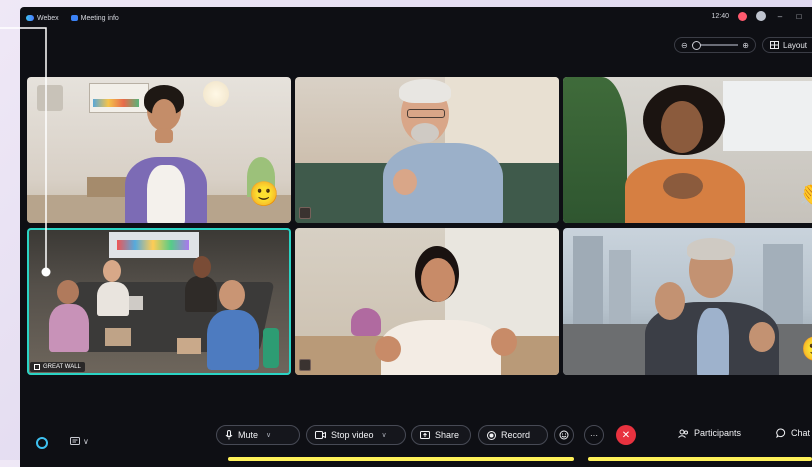 This screenshot has width=812, height=467. Describe the element at coordinates (107, 187) in the screenshot. I see `desk` at that location.